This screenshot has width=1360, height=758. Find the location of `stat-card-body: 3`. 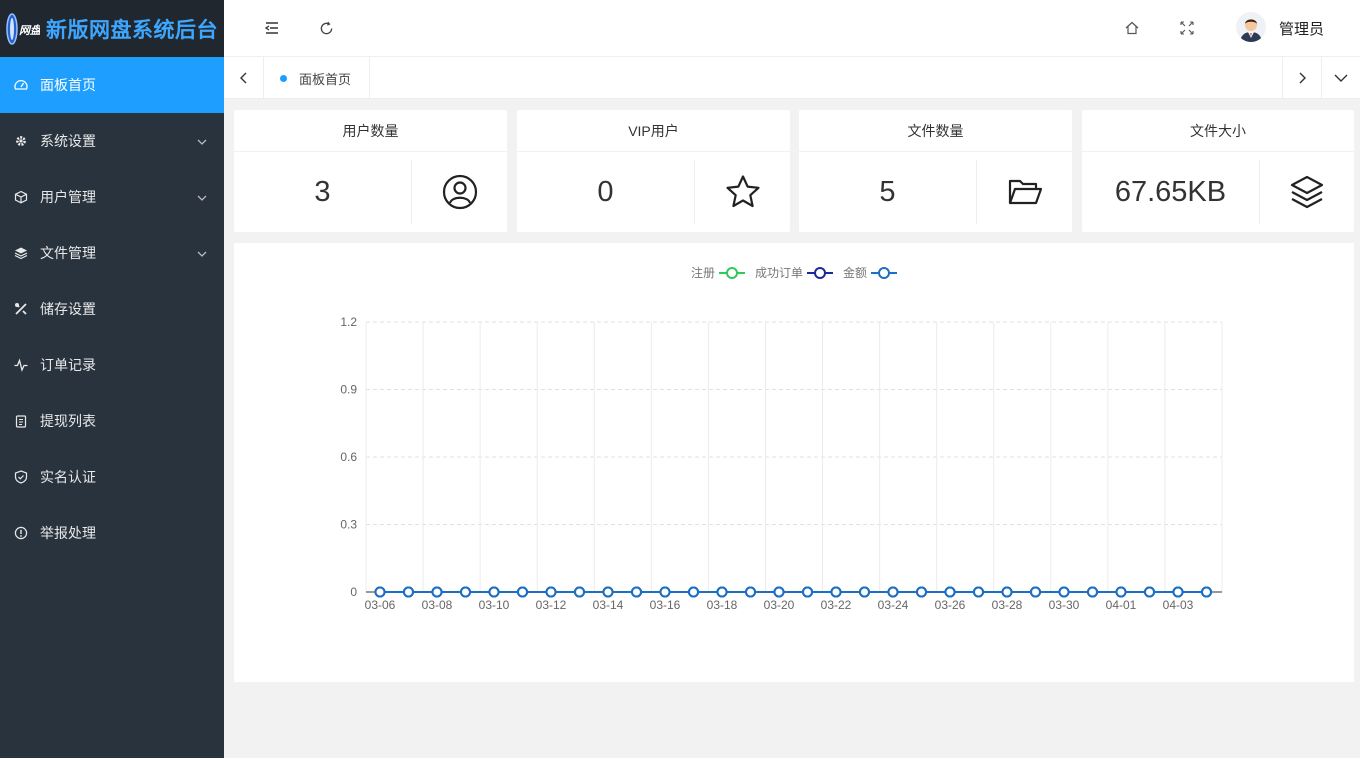

stat-card-body: 3 is located at coordinates (370, 192).